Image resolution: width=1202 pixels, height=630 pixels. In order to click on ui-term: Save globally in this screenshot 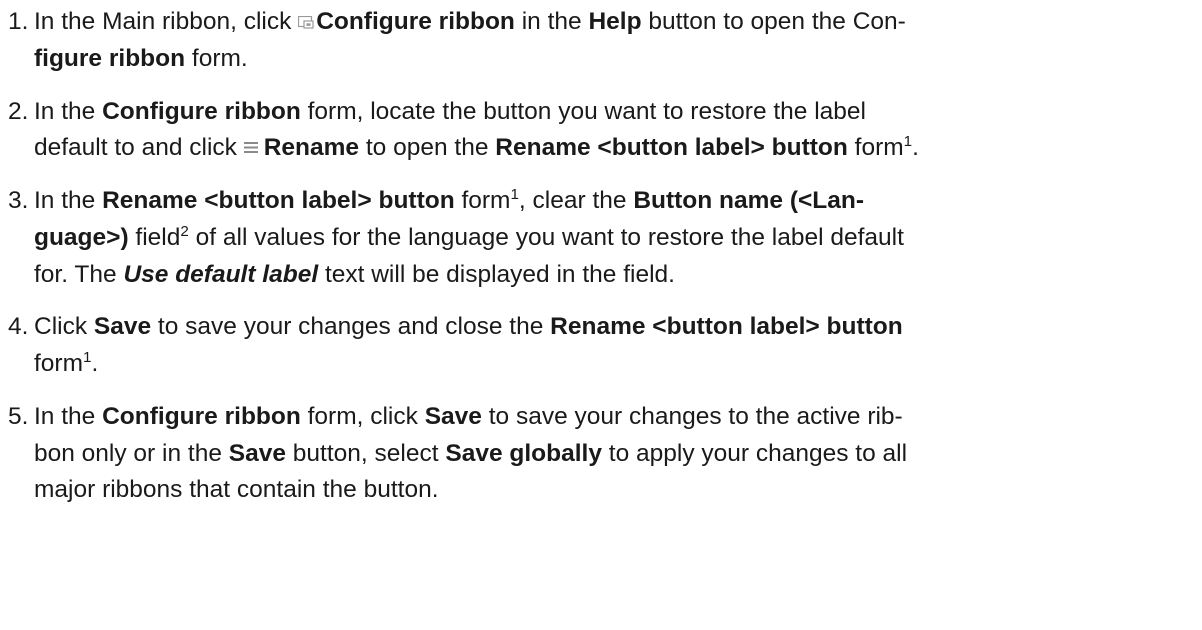, I will do `click(523, 453)`.